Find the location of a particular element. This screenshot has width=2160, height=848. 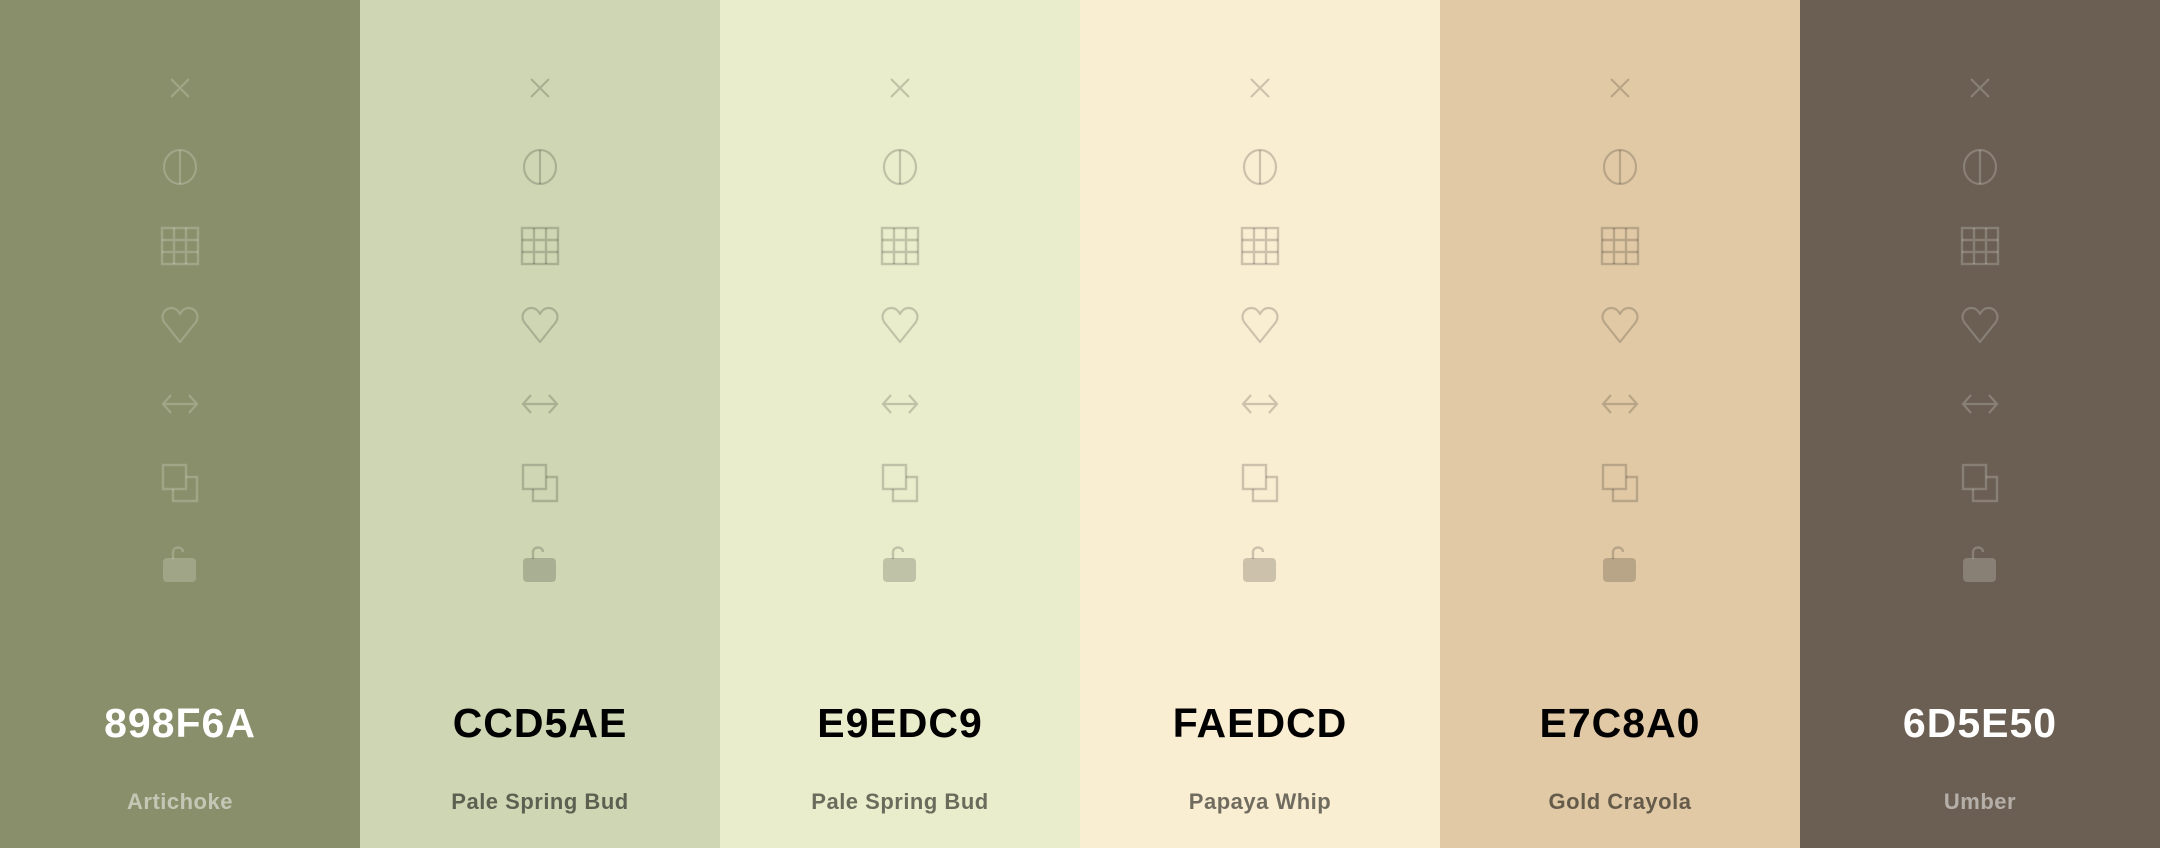

hex-code: E9EDC9 is located at coordinates (900, 723).